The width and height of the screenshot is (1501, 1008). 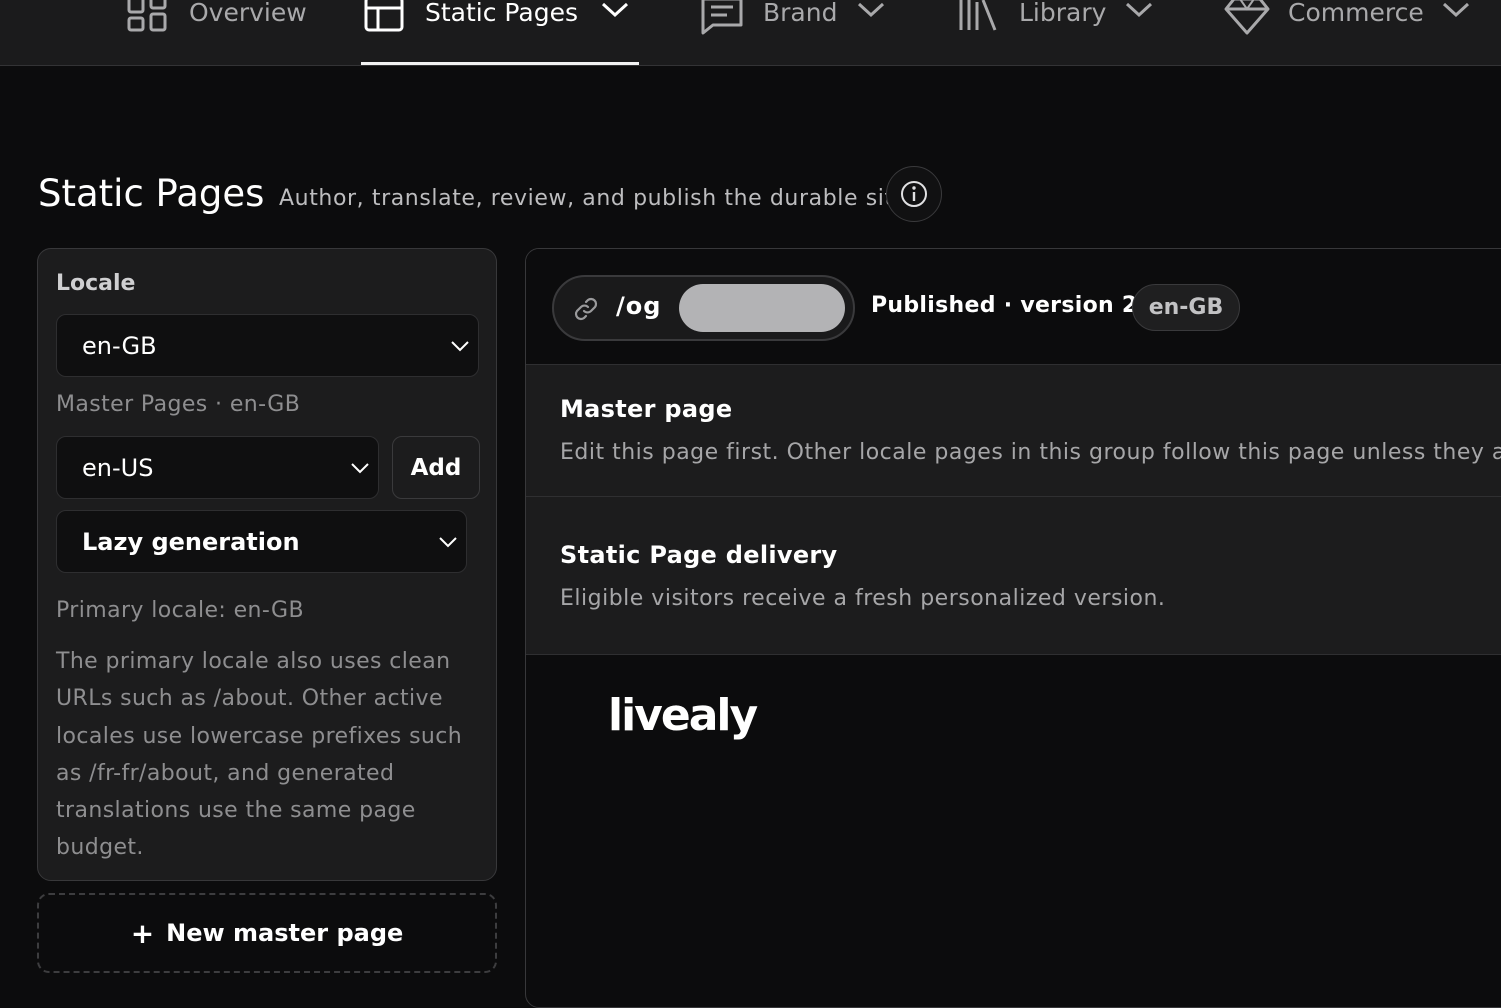 I want to click on page-url-text: /og, so click(x=639, y=306).